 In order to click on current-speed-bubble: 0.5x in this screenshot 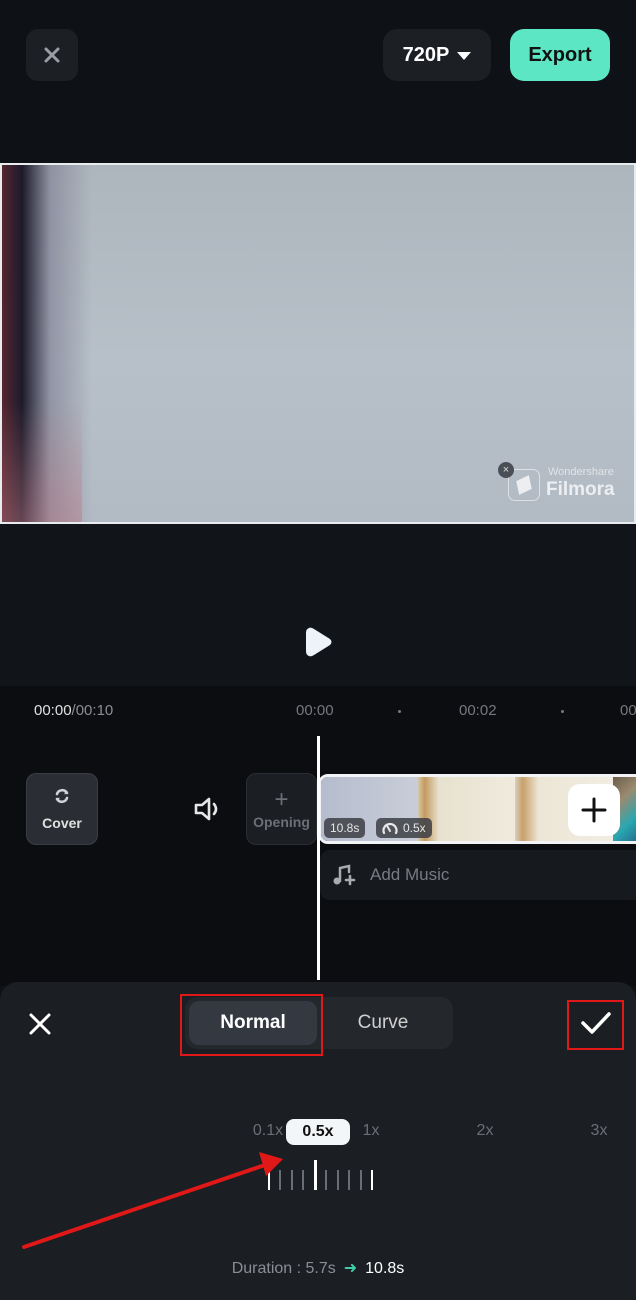, I will do `click(318, 1132)`.